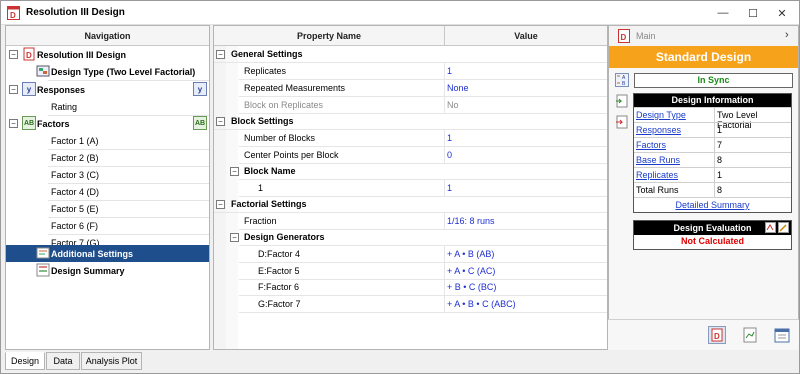 The height and width of the screenshot is (374, 800). Describe the element at coordinates (410, 304) in the screenshot. I see `generator-row: G:Factor 7 + A • B • C (ABC)` at that location.